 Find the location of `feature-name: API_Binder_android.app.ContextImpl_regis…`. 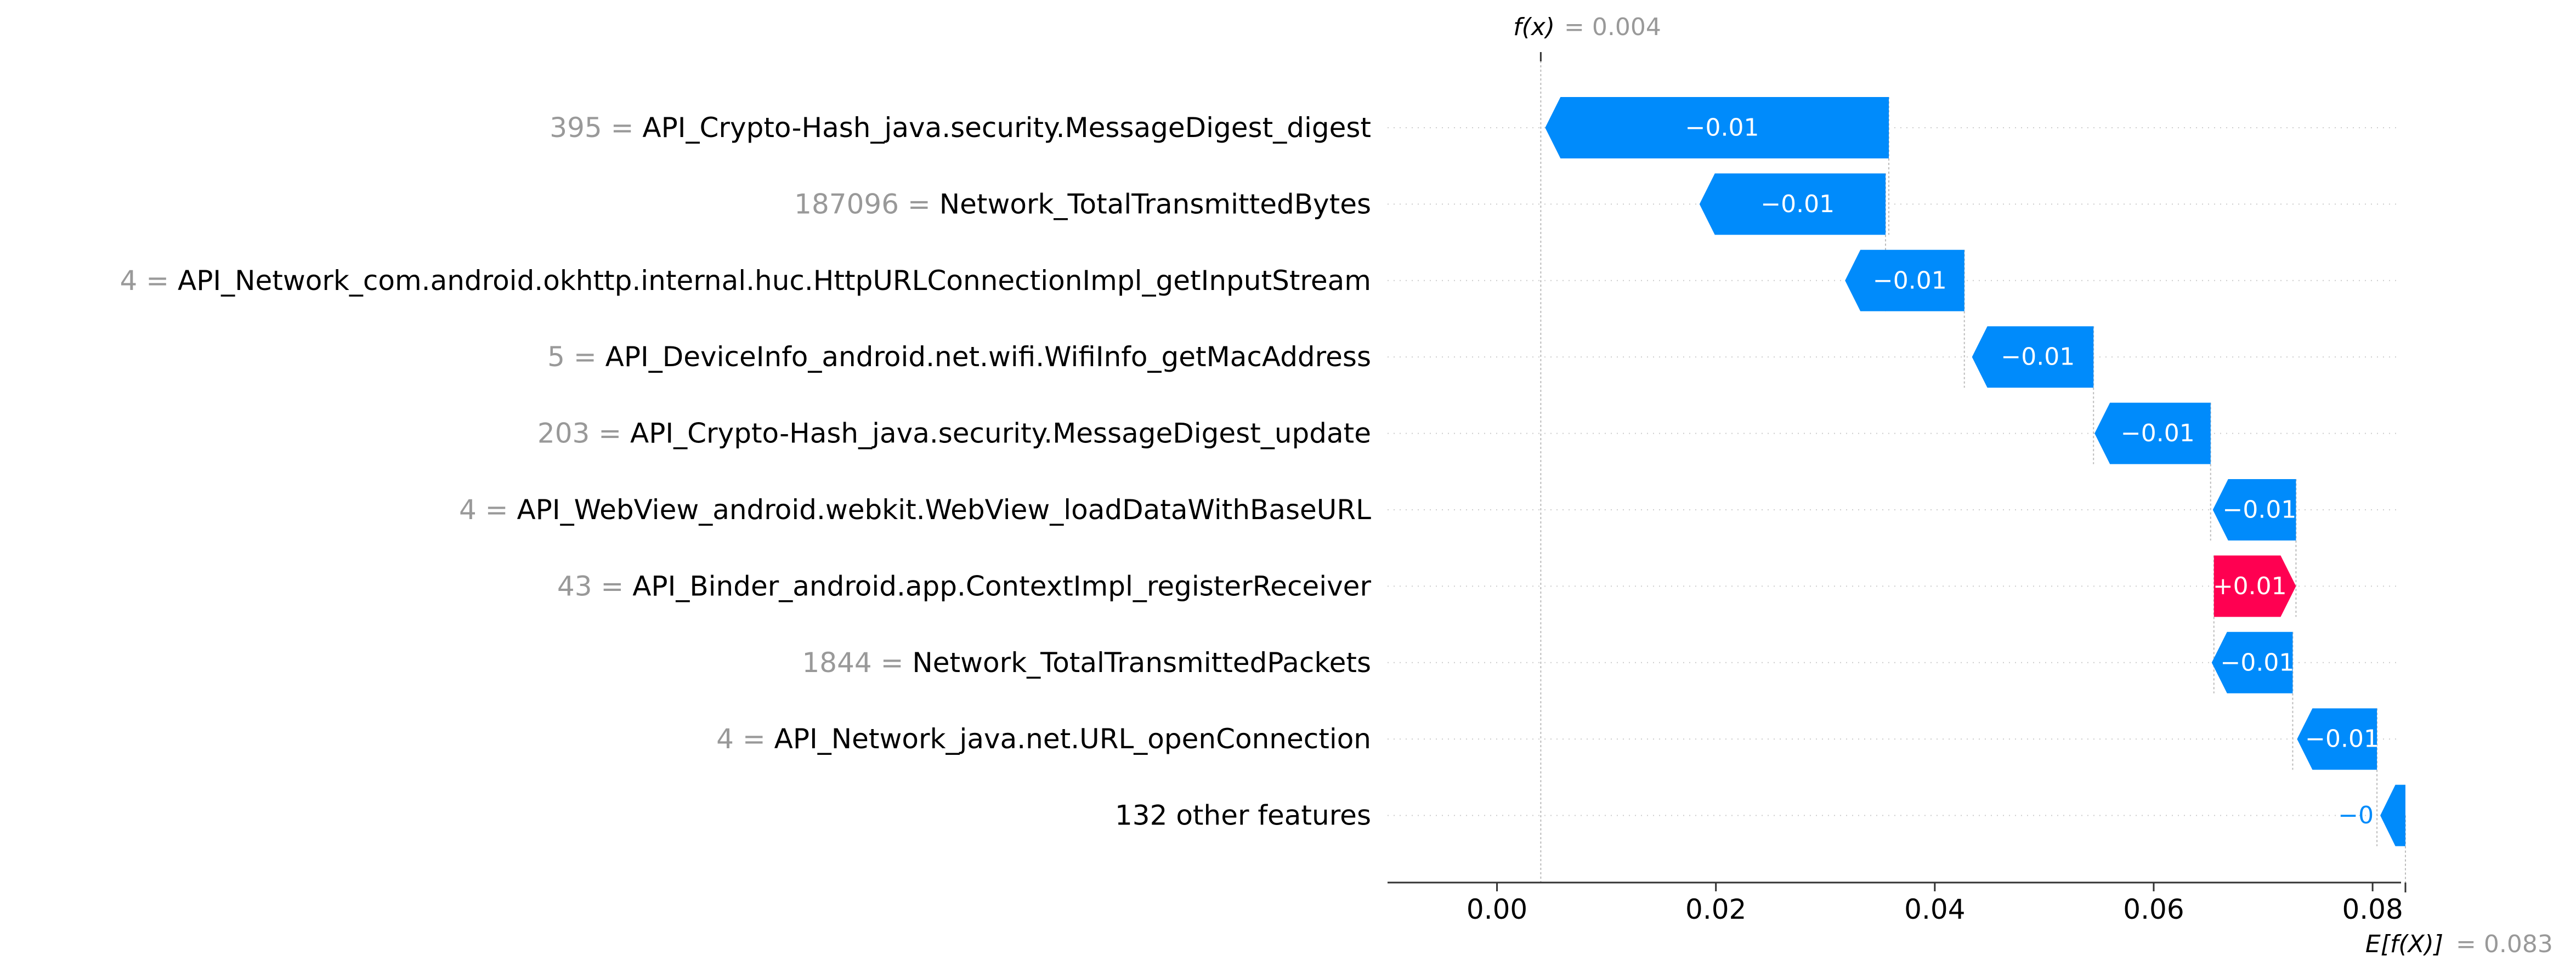

feature-name: API_Binder_android.app.ContextImpl_regis… is located at coordinates (1002, 586).